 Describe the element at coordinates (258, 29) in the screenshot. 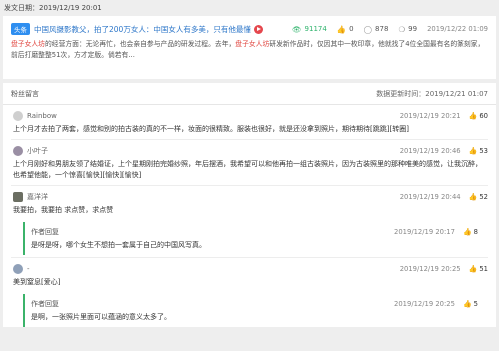

I see `video-play-icon` at that location.